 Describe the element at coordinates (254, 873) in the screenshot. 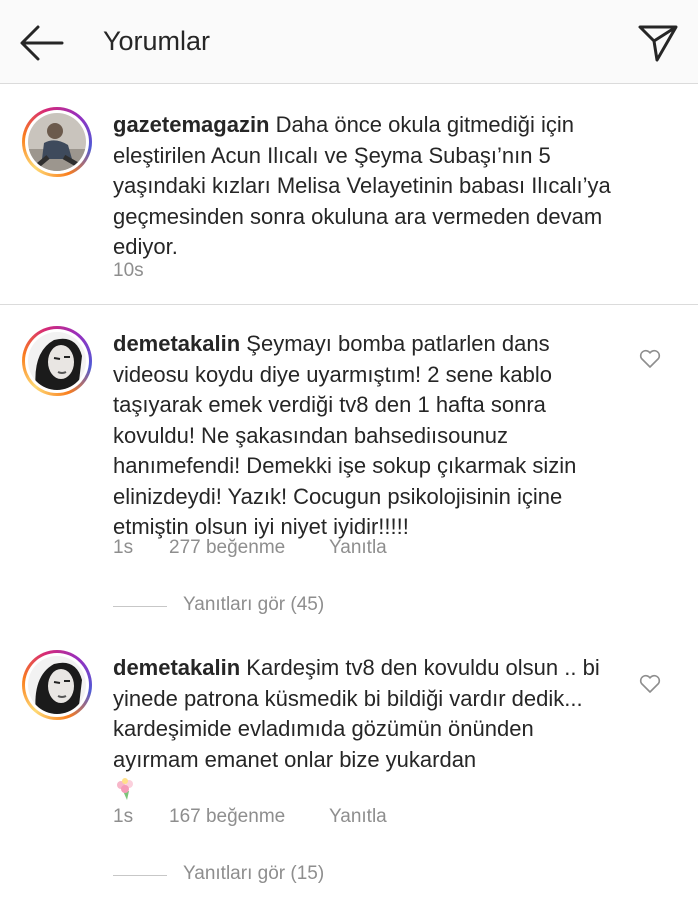

I see `view-replies-label: Yanıtları gör (15)` at that location.